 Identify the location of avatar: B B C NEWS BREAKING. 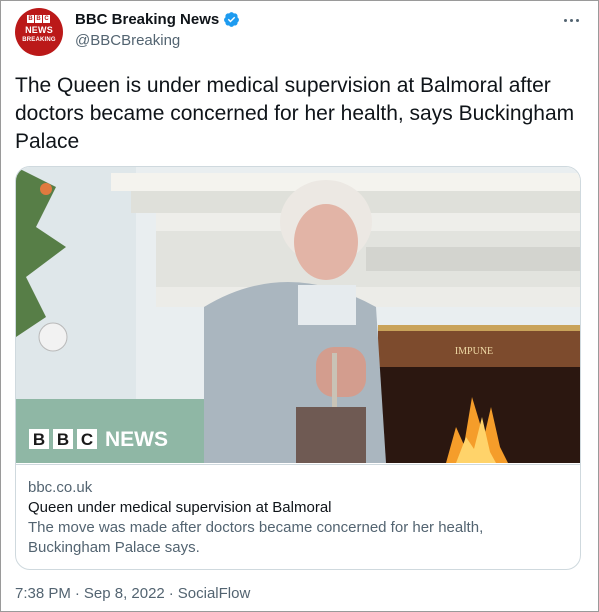
(39, 32).